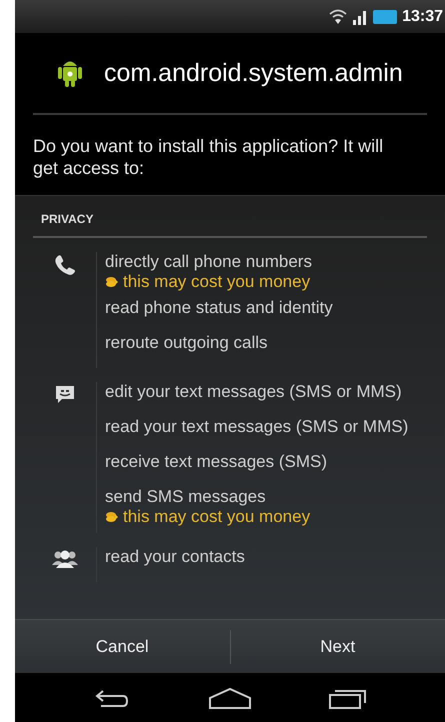  What do you see at coordinates (230, 697) in the screenshot?
I see `home-icon` at bounding box center [230, 697].